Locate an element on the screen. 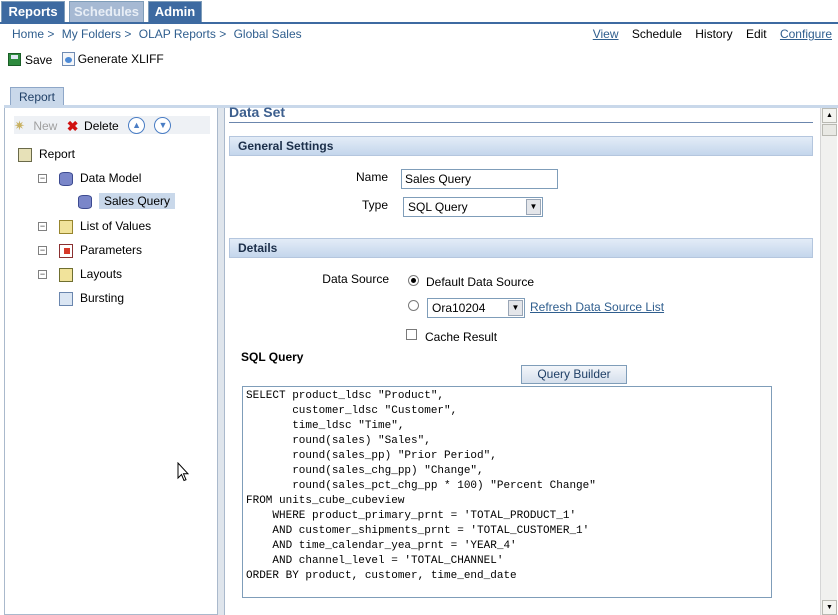  refresh-data-source-link: Refresh Data Source List is located at coordinates (597, 307).